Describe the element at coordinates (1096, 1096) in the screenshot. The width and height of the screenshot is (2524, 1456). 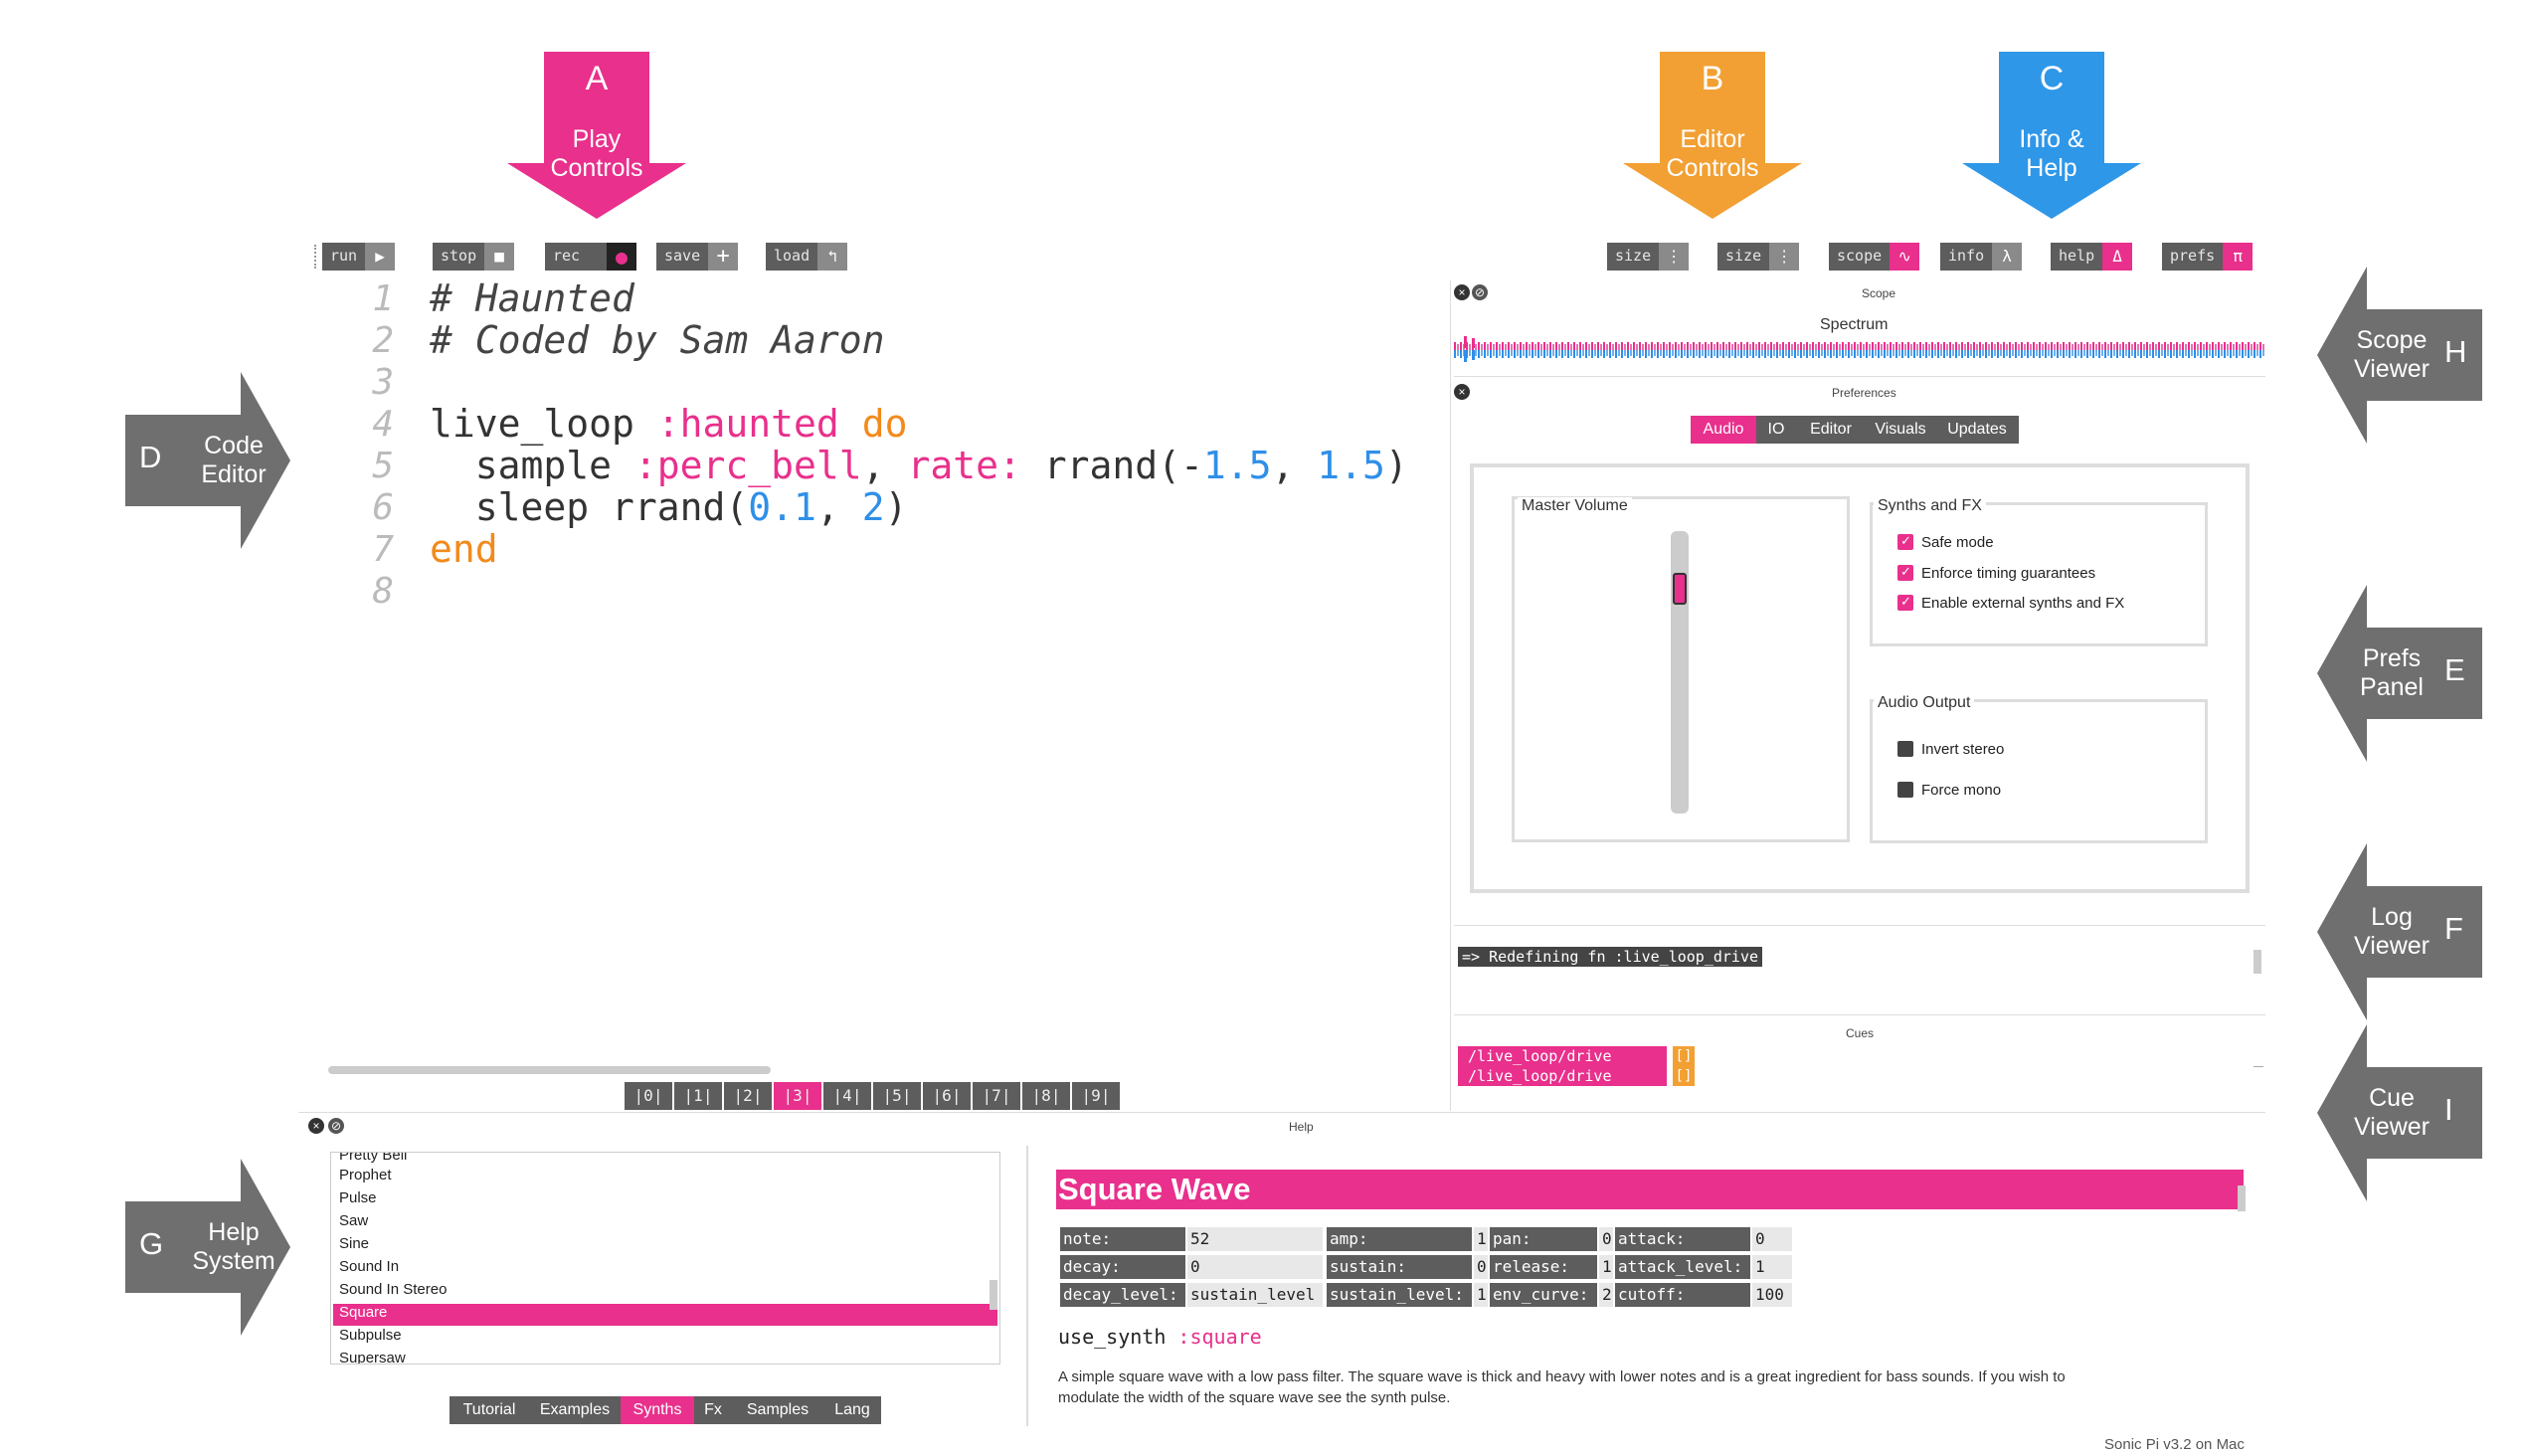
I see `buffer-tab-9: |9|` at that location.